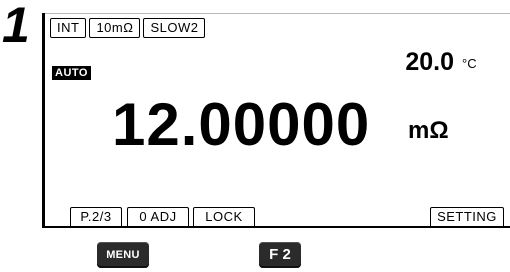 The height and width of the screenshot is (272, 510). Describe the element at coordinates (68, 28) in the screenshot. I see `status-tag-source: INT` at that location.